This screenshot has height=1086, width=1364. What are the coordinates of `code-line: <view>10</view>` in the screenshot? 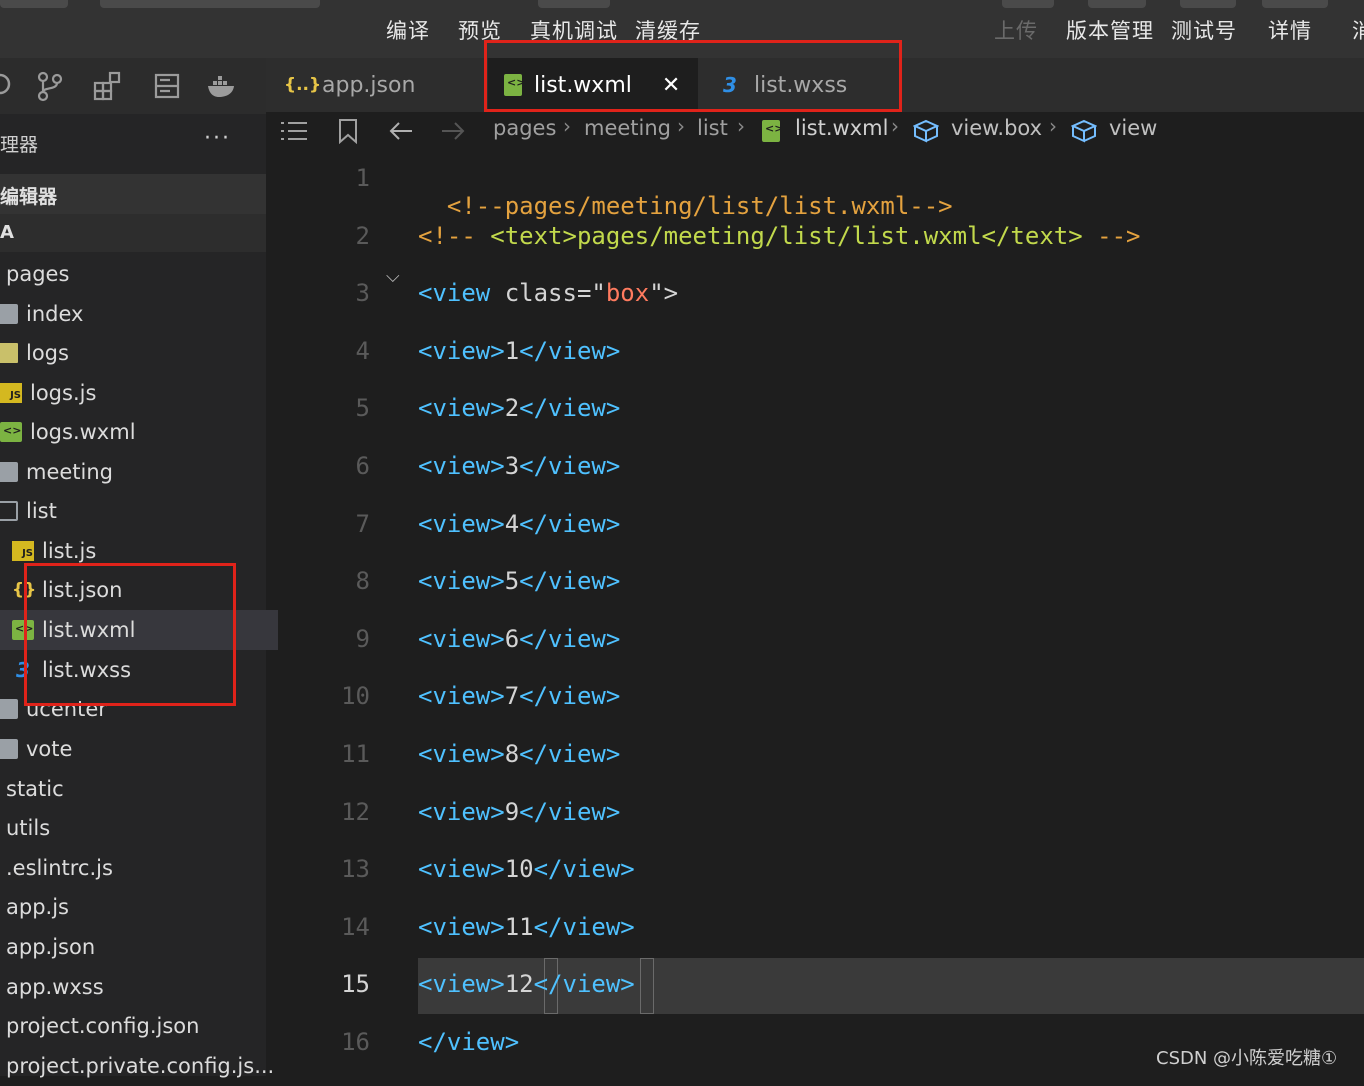 It's located at (526, 869).